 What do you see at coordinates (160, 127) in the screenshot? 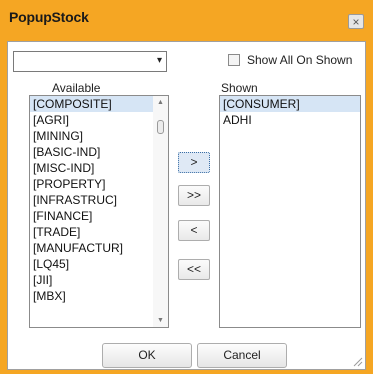
I see `scrollbar-thumb` at bounding box center [160, 127].